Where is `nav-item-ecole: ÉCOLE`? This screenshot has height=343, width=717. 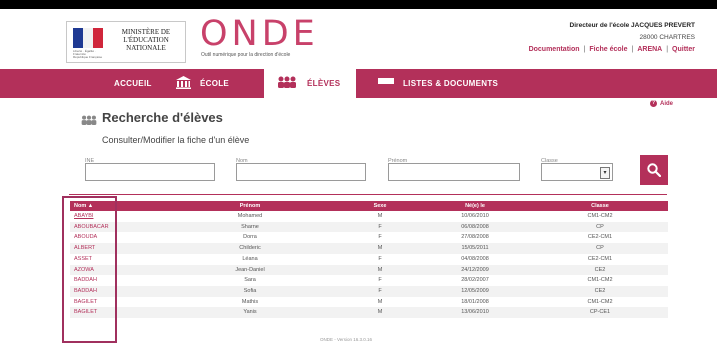
nav-item-ecole: ÉCOLE is located at coordinates (202, 83).